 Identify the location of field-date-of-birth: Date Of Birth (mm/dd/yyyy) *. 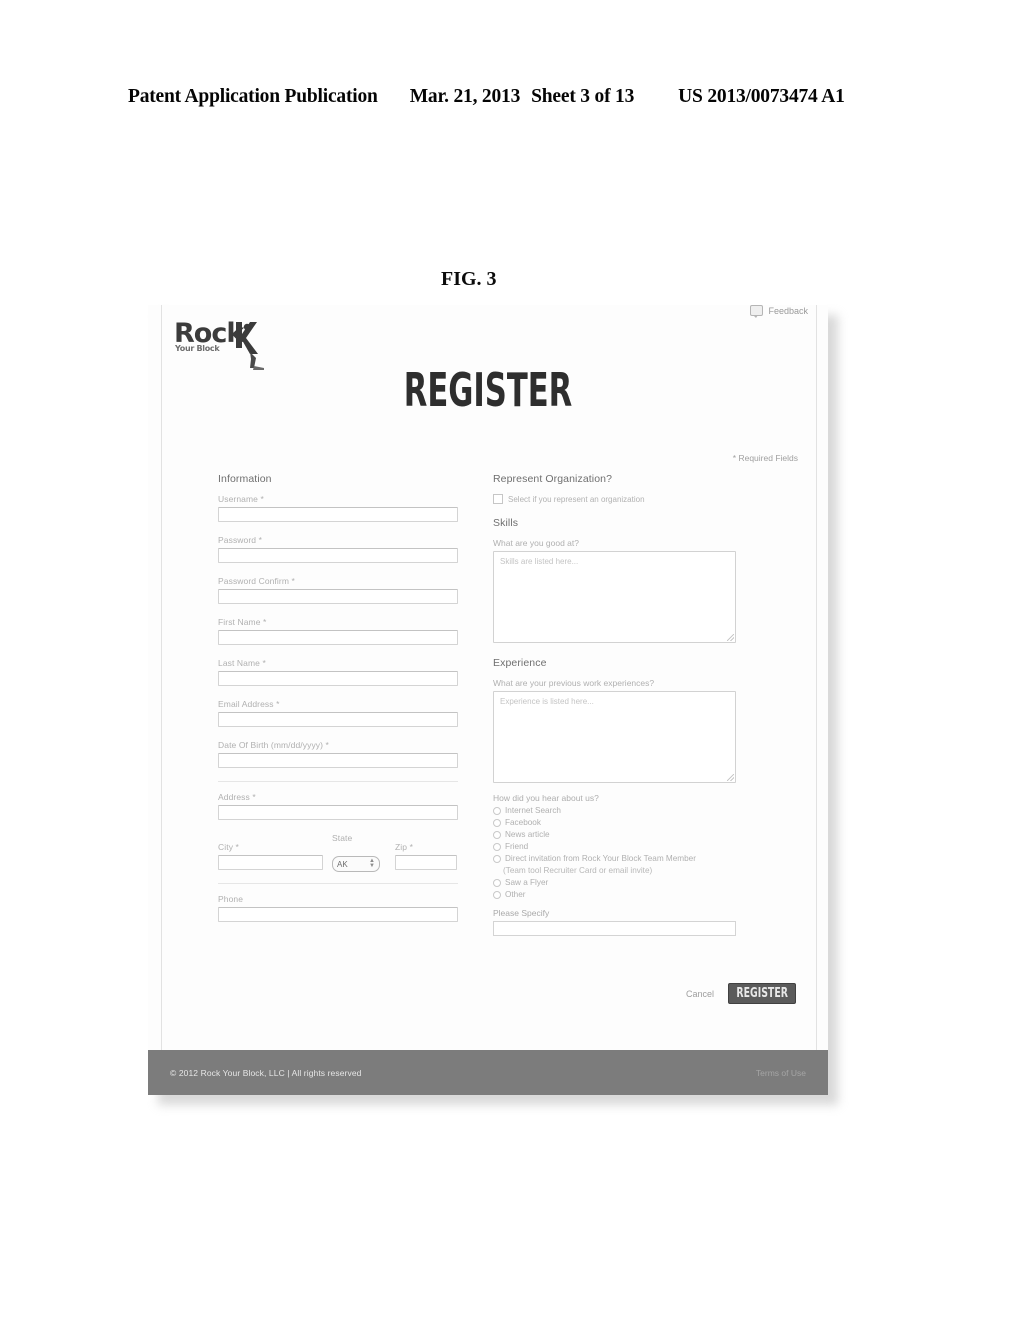
(338, 755).